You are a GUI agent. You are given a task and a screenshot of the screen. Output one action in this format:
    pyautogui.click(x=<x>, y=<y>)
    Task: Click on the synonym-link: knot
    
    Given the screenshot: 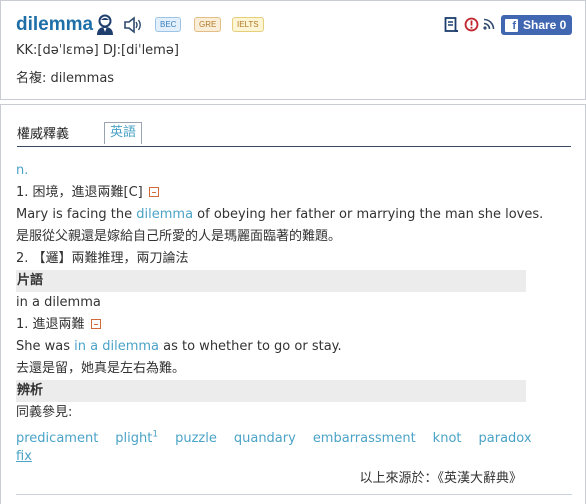 What is the action you would take?
    pyautogui.click(x=447, y=438)
    